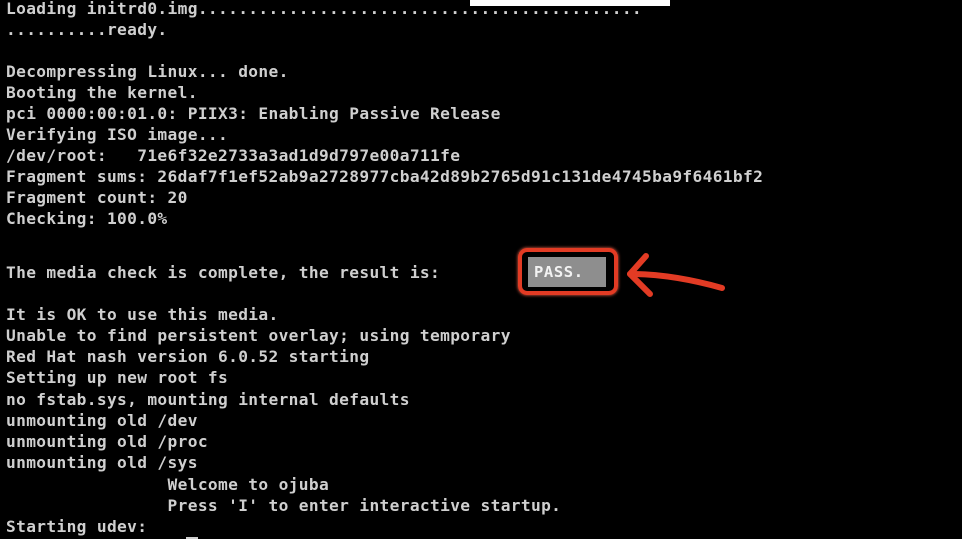  I want to click on console-line: It is OK to use this media., so click(142, 314).